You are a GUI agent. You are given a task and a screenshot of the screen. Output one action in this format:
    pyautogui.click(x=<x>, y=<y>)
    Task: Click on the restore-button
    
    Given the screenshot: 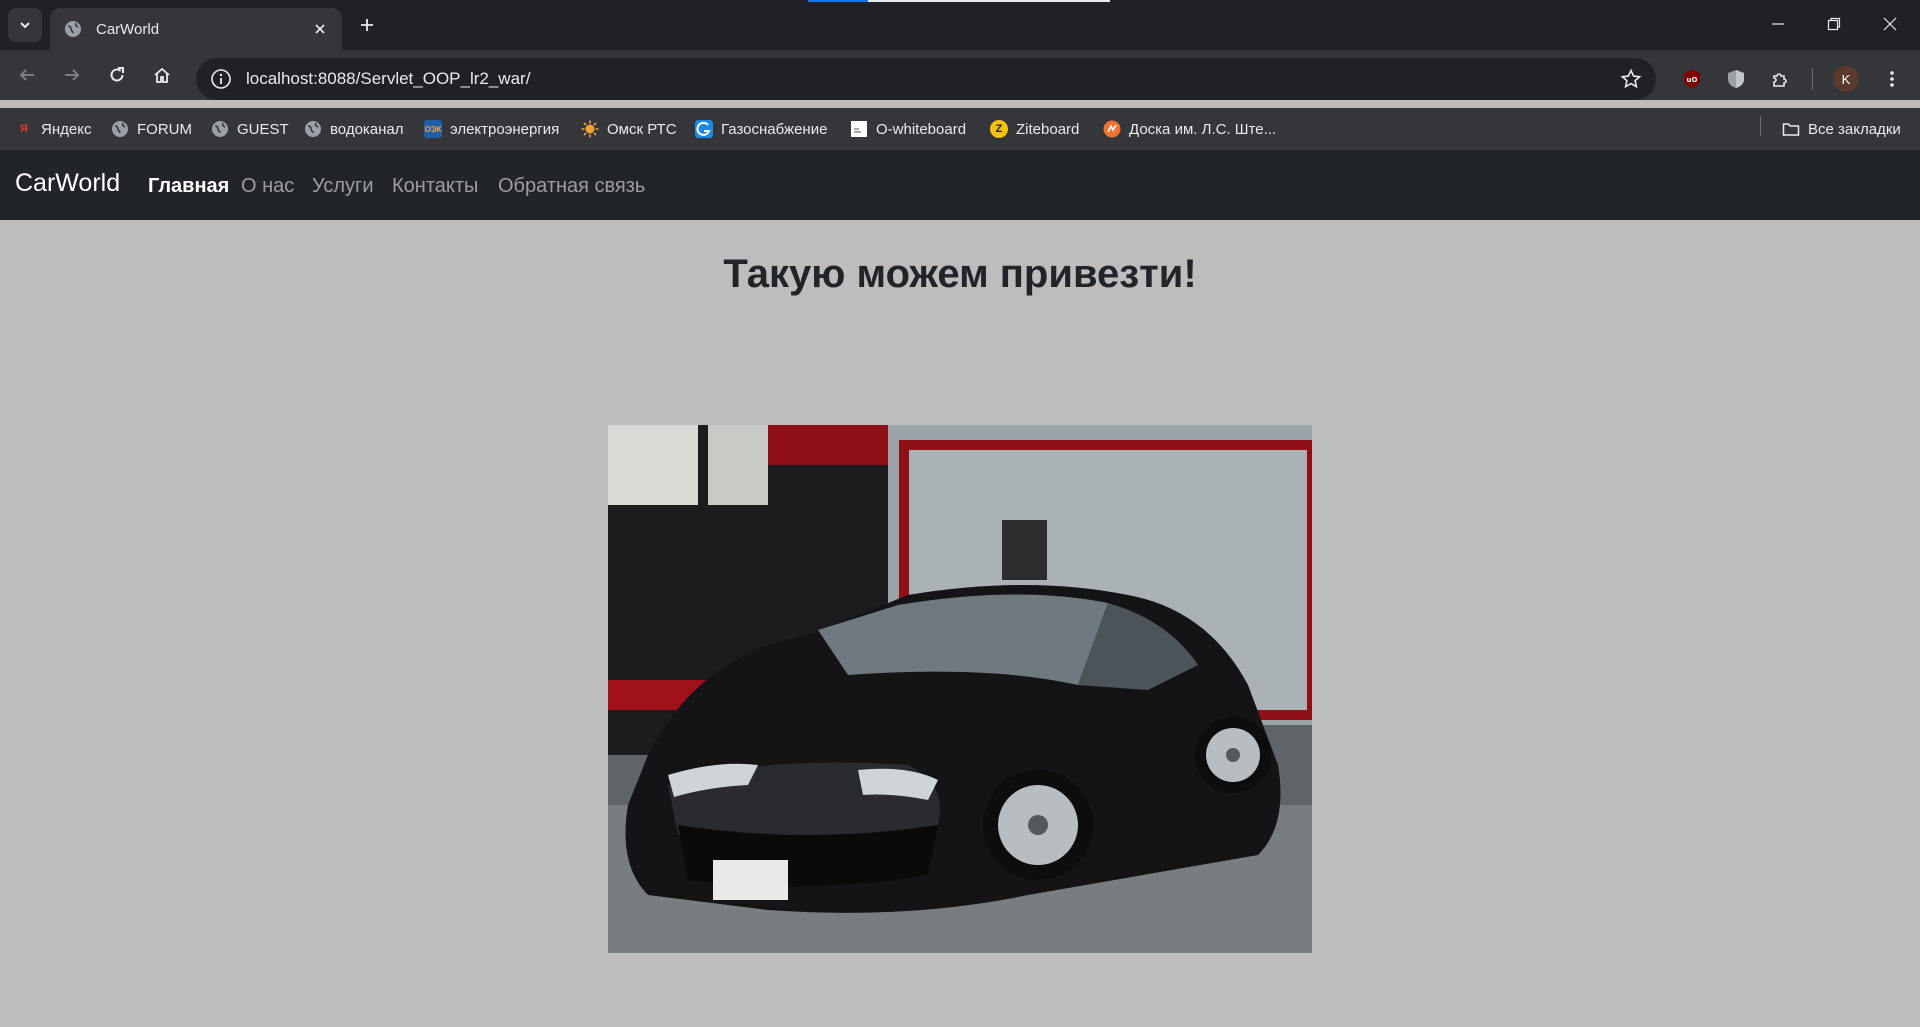 What is the action you would take?
    pyautogui.click(x=1834, y=24)
    